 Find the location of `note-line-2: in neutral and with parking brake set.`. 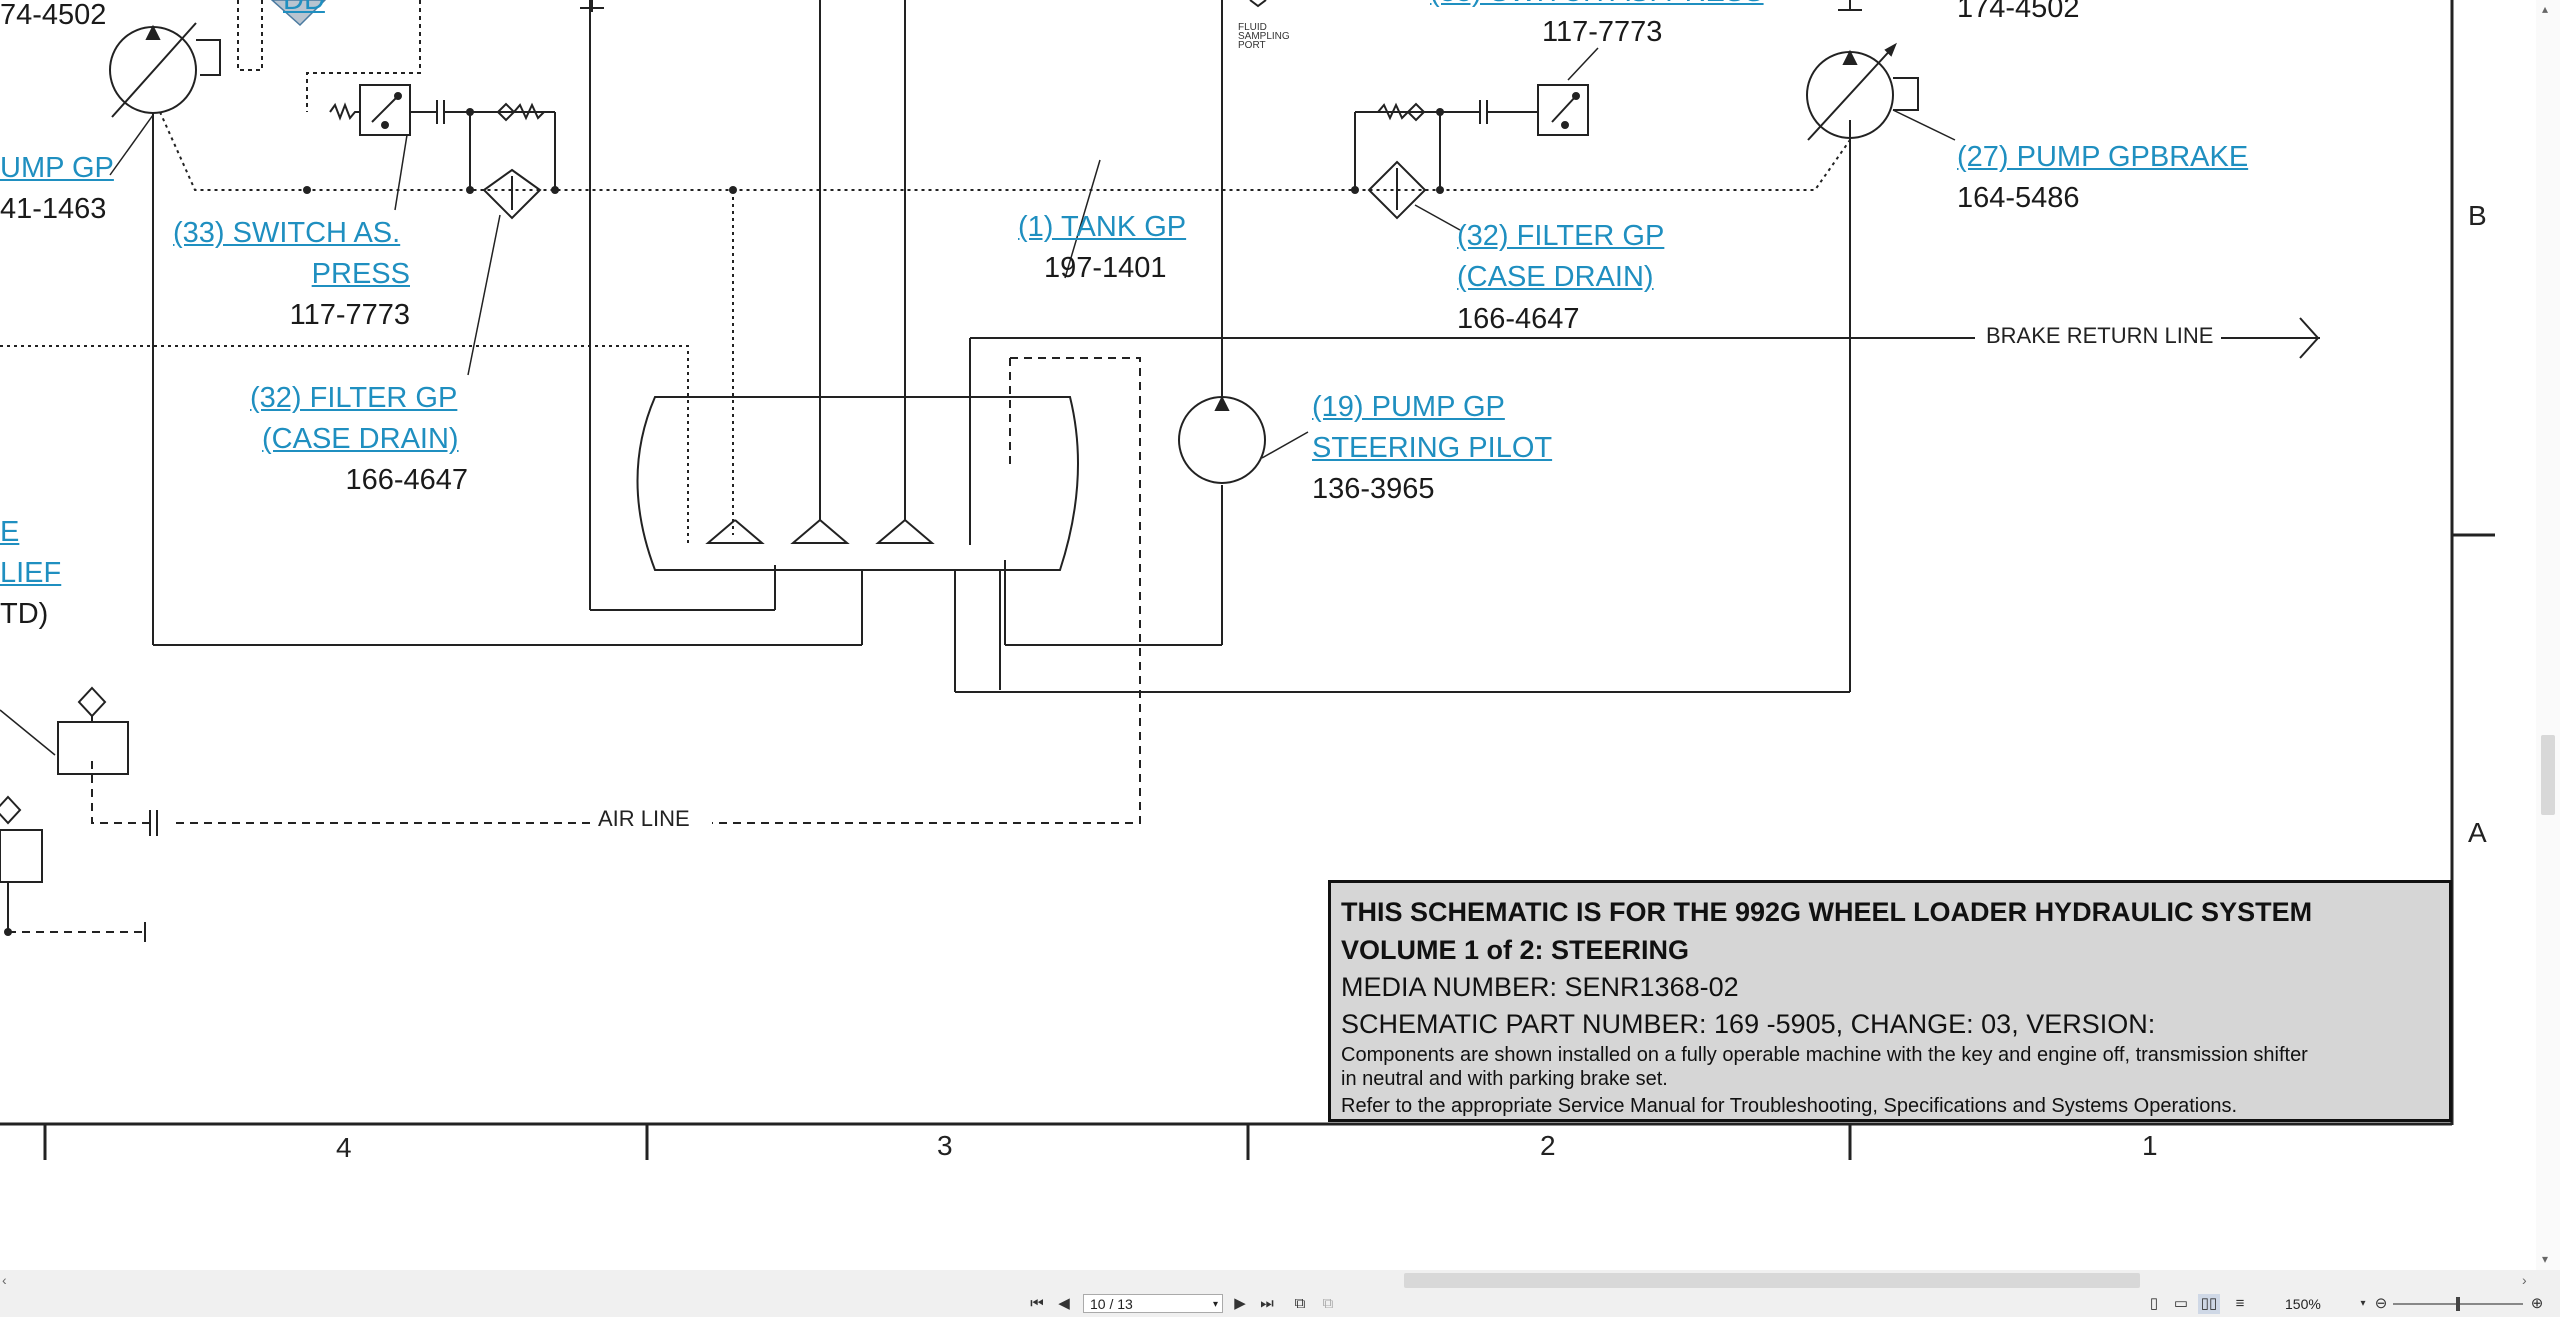

note-line-2: in neutral and with parking brake set. is located at coordinates (1504, 1079).